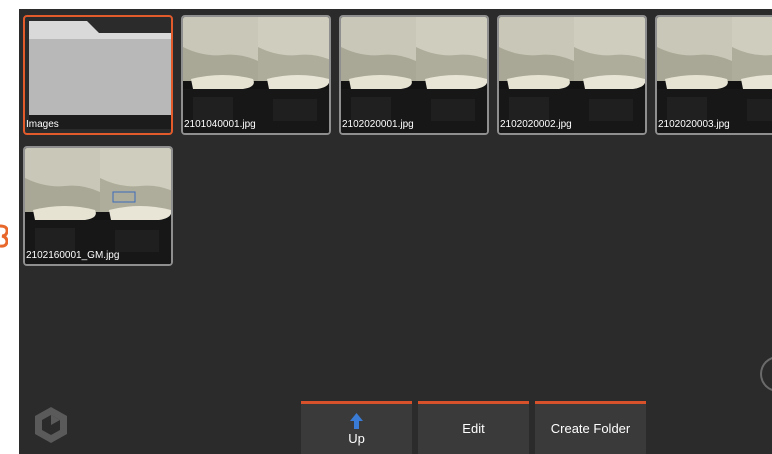 The image size is (772, 454). I want to click on image-tile: 2102020002.jpg, so click(572, 75).